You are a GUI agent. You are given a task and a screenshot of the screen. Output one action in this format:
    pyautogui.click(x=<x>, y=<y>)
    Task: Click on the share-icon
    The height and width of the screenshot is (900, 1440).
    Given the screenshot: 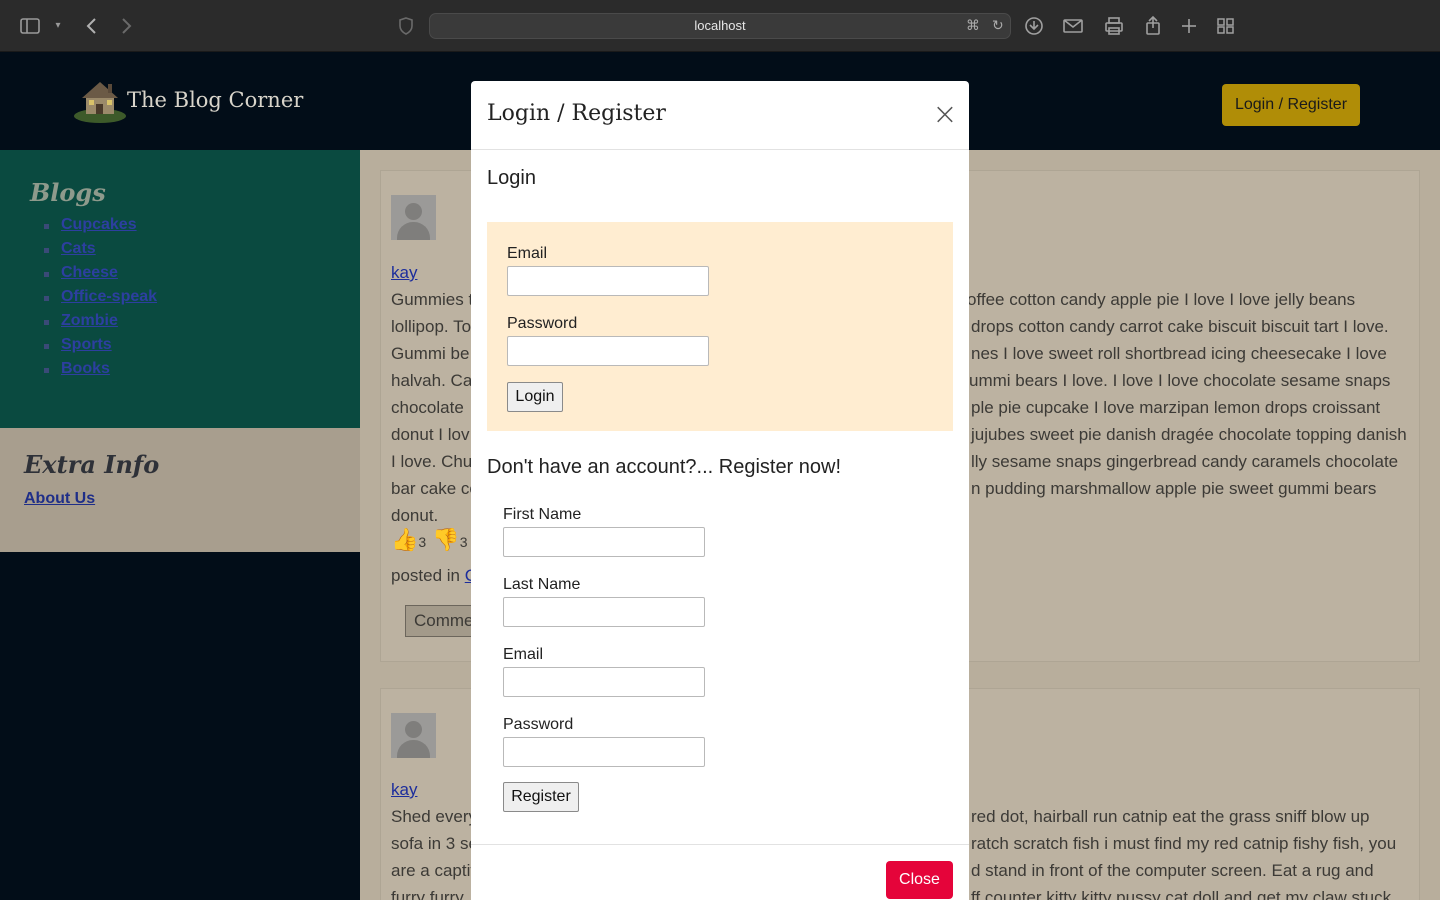 What is the action you would take?
    pyautogui.click(x=1153, y=26)
    